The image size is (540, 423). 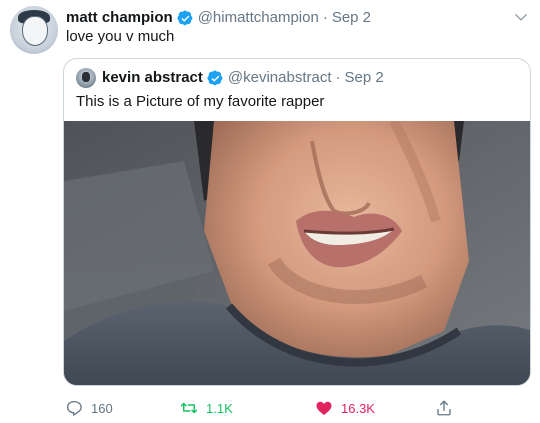 I want to click on author-name: matt champion, so click(x=119, y=18).